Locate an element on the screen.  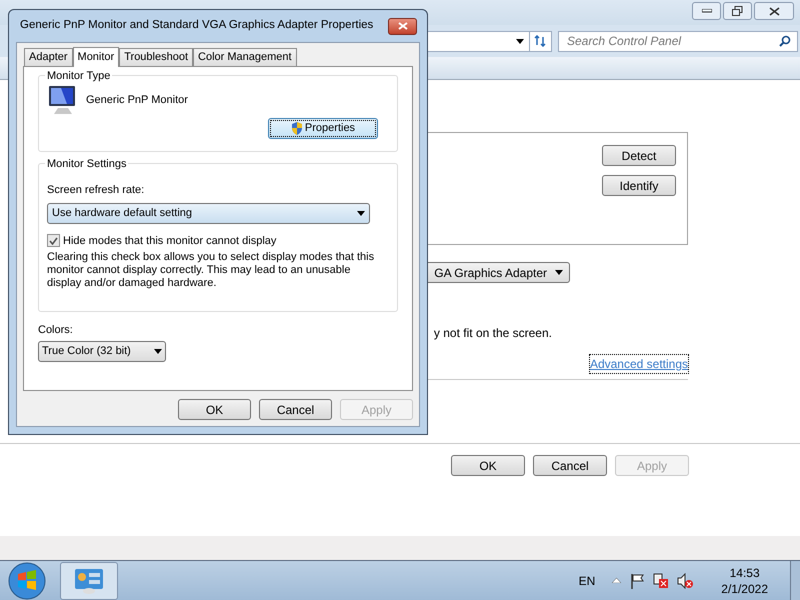
checkbox is located at coordinates (53, 241).